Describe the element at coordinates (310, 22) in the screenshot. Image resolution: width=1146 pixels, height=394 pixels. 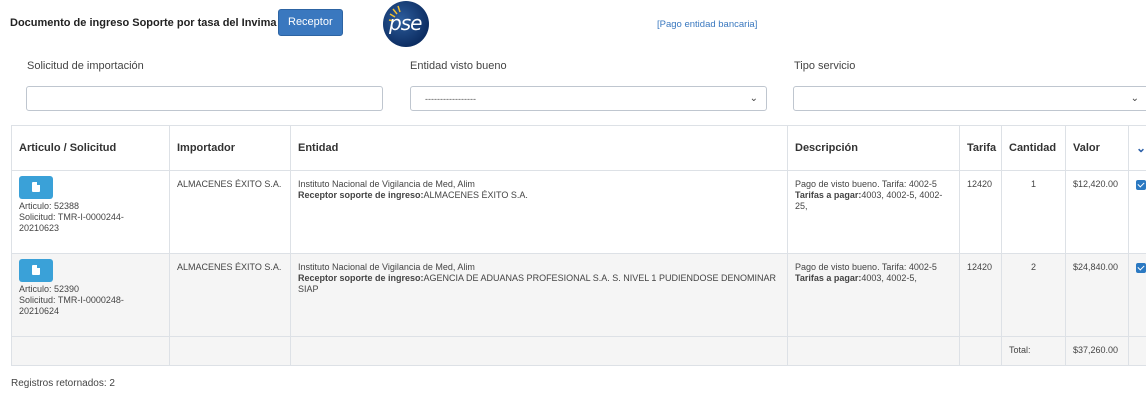
I see `receptor-button: Receptor` at that location.